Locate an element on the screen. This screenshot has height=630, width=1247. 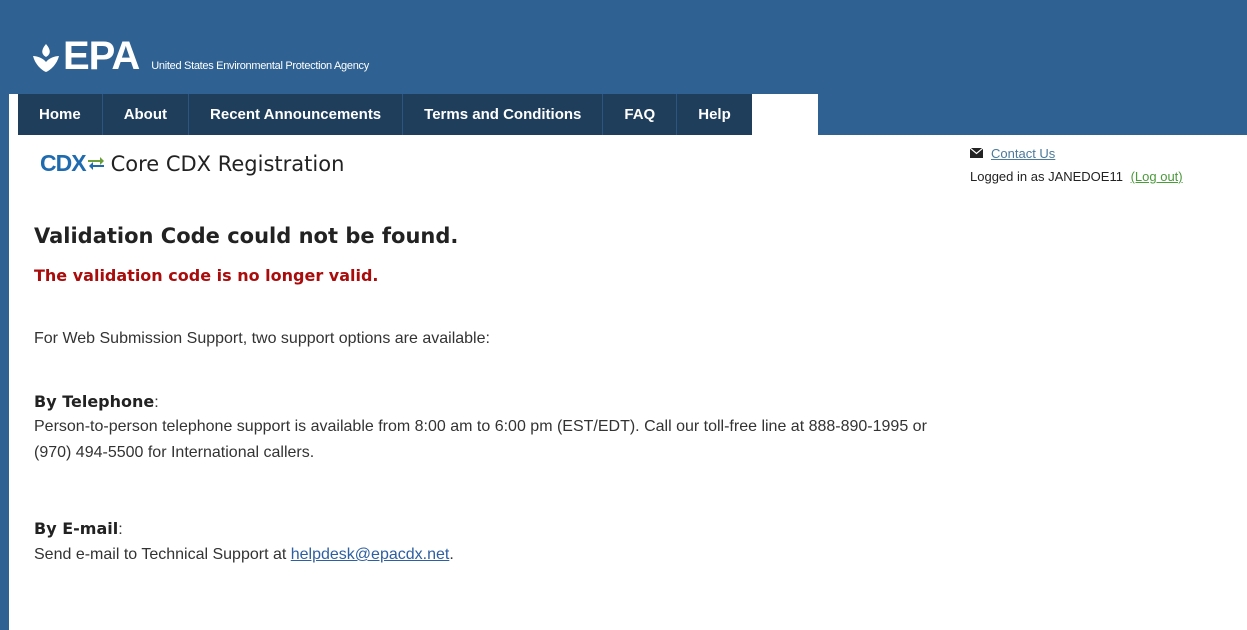
email-intro: Send e-mail to Technical Support at is located at coordinates (160, 554).